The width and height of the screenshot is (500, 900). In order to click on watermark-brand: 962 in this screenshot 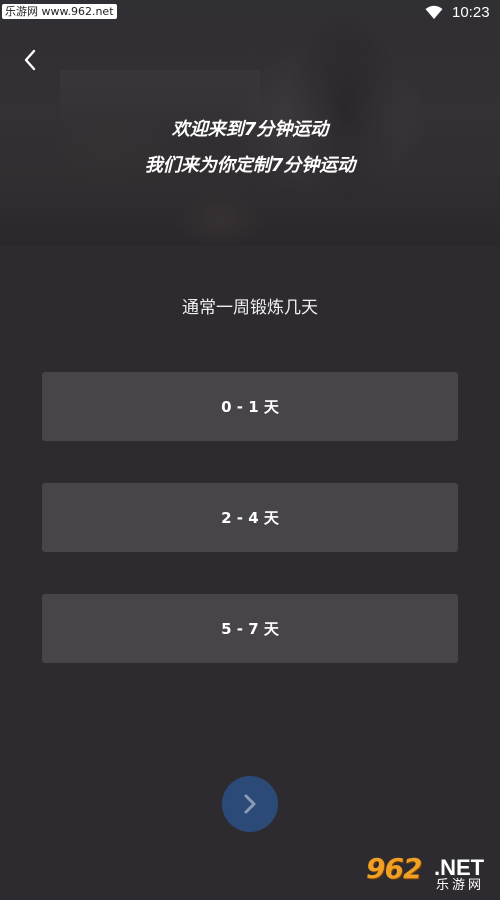, I will do `click(394, 868)`.